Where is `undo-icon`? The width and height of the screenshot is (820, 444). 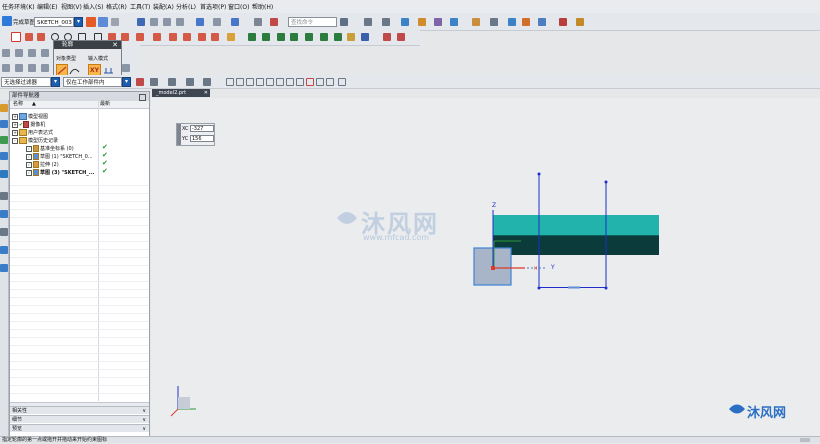 undo-icon is located at coordinates (200, 22).